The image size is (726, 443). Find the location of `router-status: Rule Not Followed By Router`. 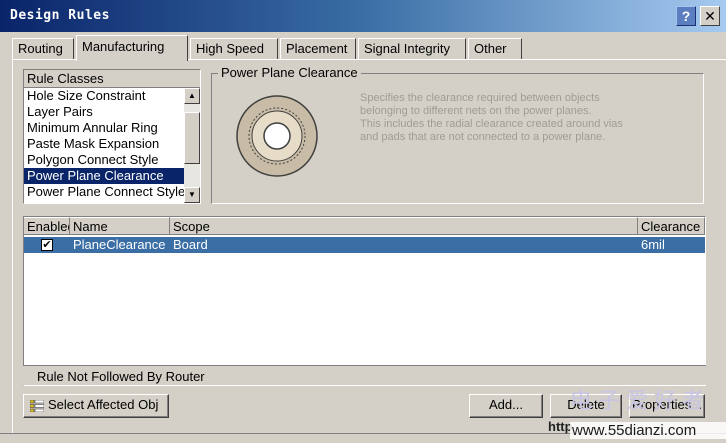

router-status: Rule Not Followed By Router is located at coordinates (364, 375).